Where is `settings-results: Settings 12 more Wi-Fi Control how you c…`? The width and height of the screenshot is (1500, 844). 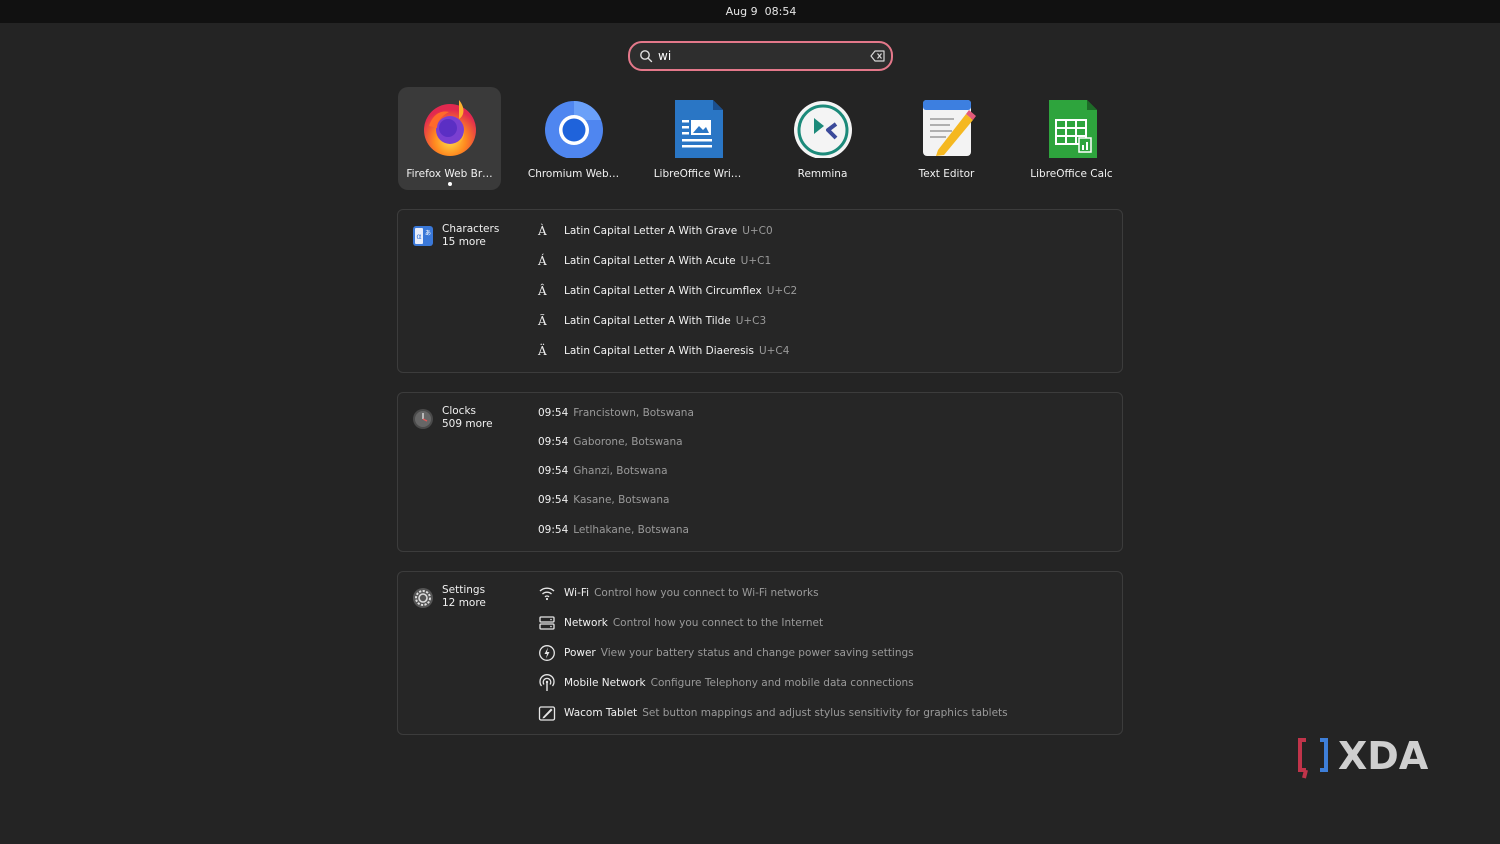
settings-results: Settings 12 more Wi-Fi Control how you c… is located at coordinates (760, 653).